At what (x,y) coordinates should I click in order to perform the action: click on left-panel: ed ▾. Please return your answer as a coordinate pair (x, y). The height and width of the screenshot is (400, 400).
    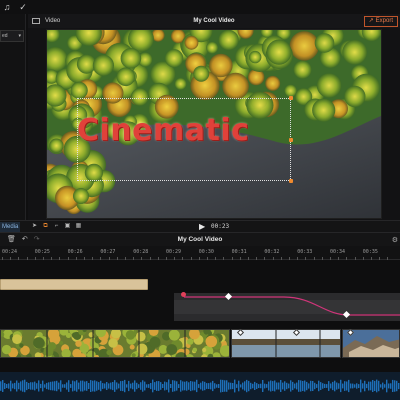
    Looking at the image, I should click on (13, 117).